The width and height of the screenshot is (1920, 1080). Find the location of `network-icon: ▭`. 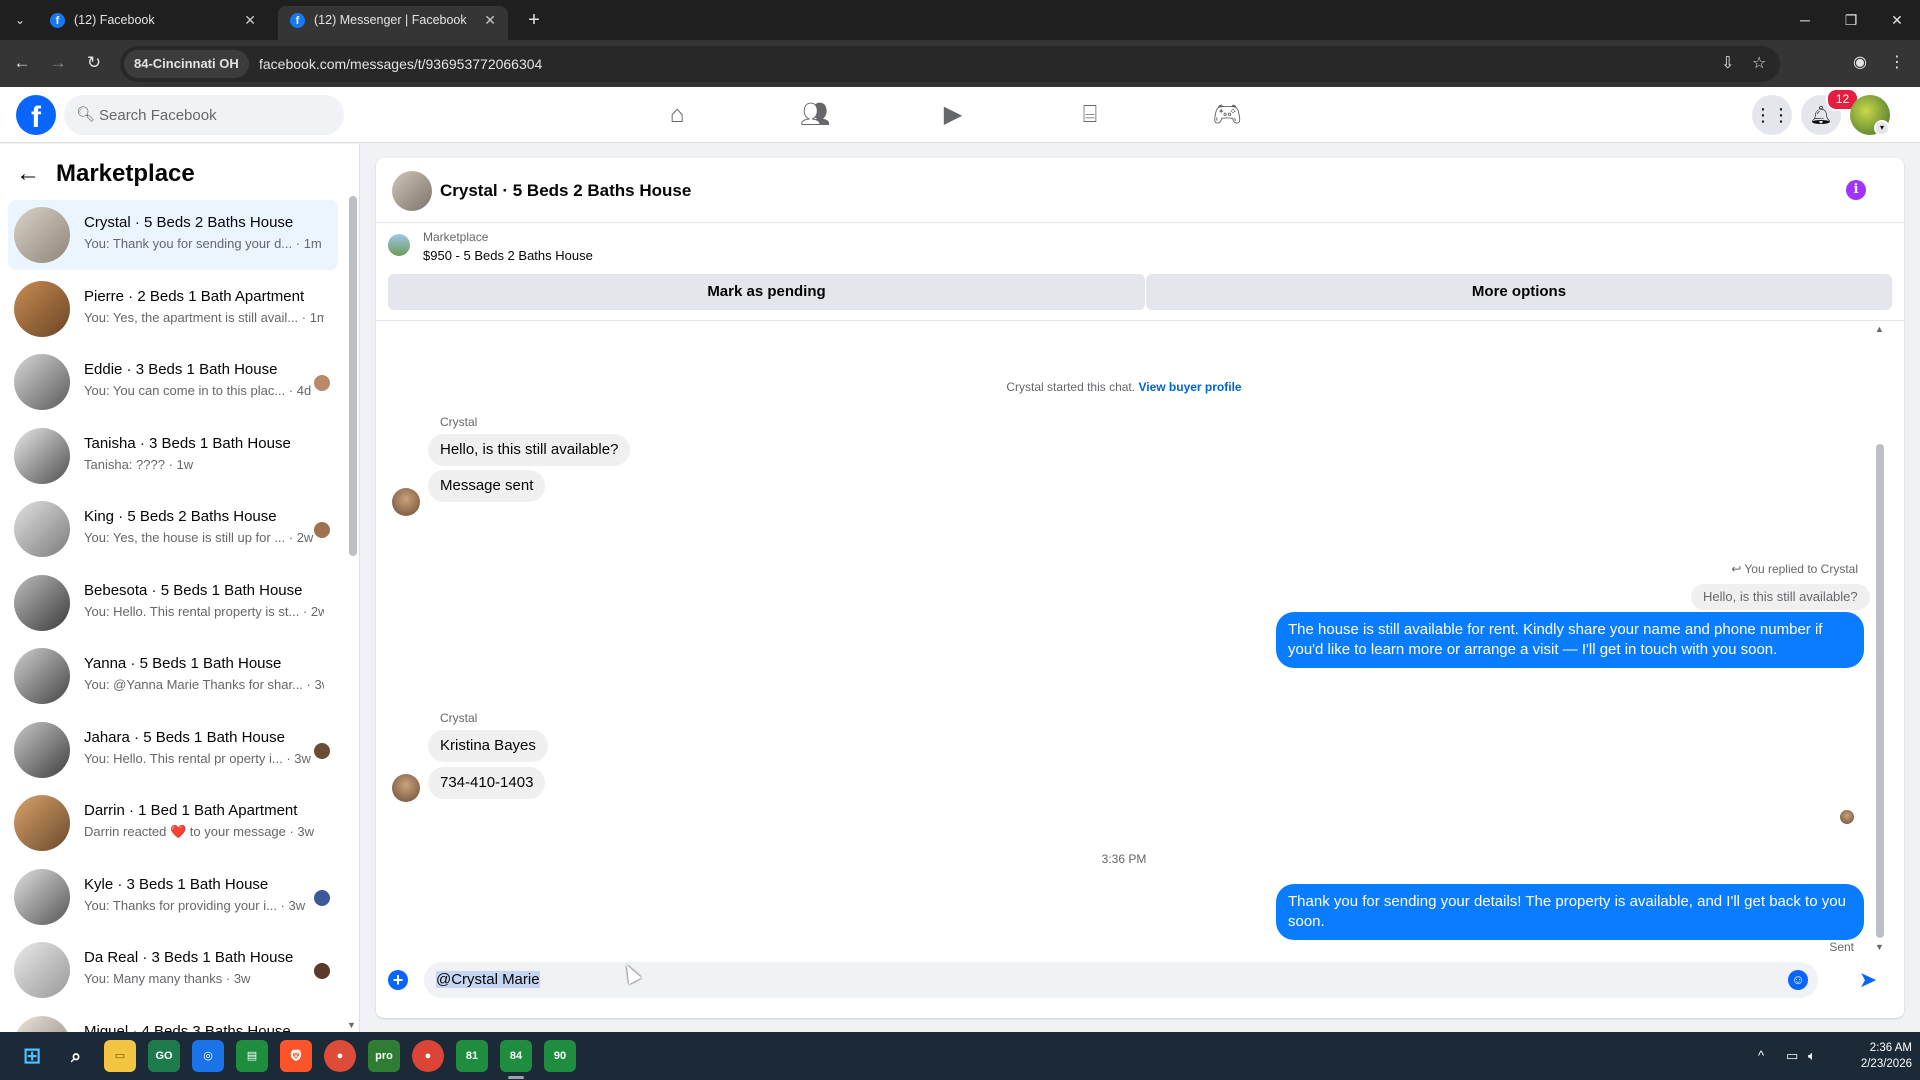

network-icon: ▭ is located at coordinates (1792, 1056).